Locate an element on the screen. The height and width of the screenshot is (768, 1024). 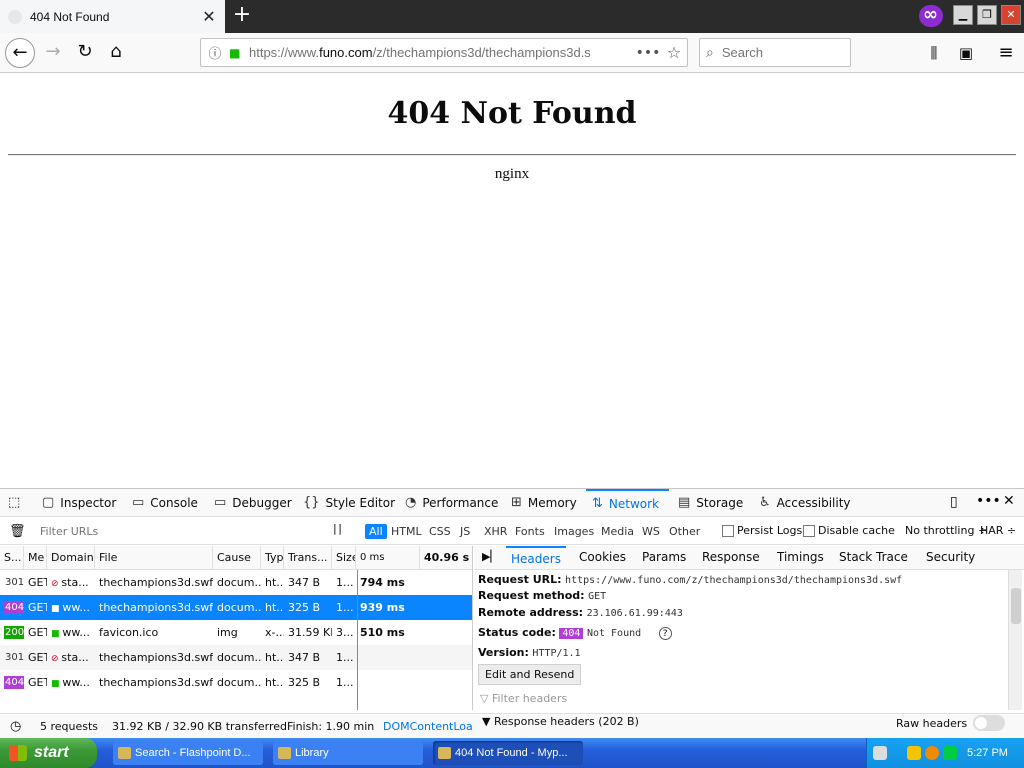
raw-headers-toggle: Raw headers is located at coordinates (951, 723).